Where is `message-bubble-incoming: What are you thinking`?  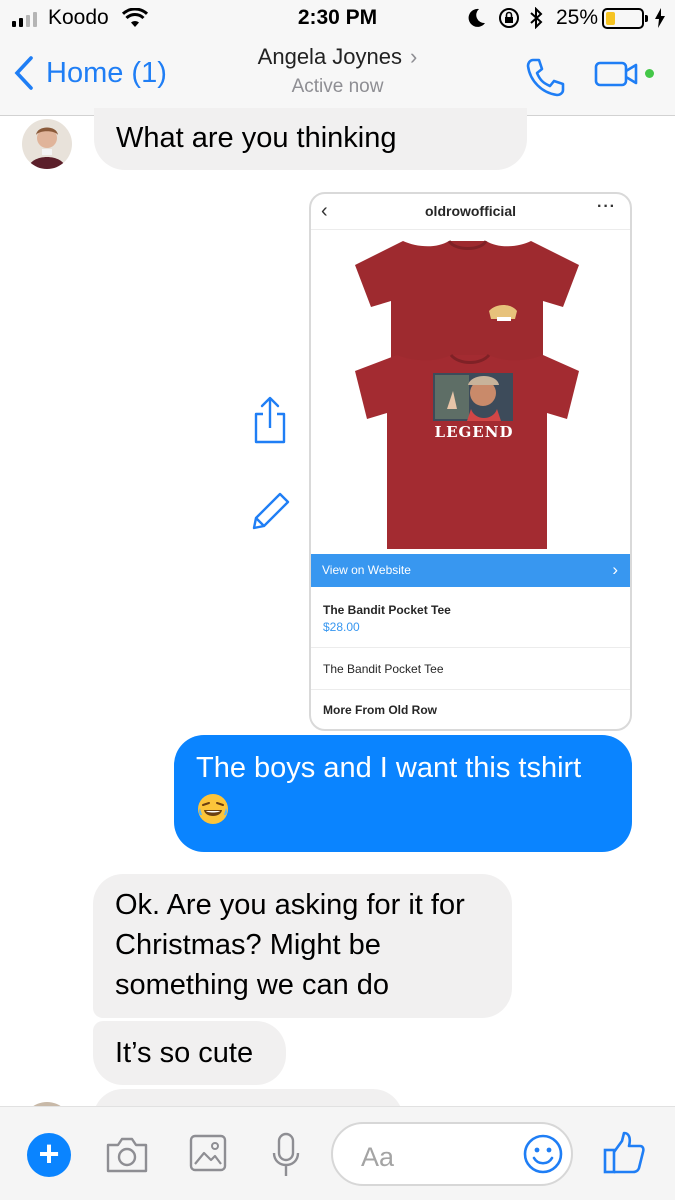
message-bubble-incoming: What are you thinking is located at coordinates (310, 139).